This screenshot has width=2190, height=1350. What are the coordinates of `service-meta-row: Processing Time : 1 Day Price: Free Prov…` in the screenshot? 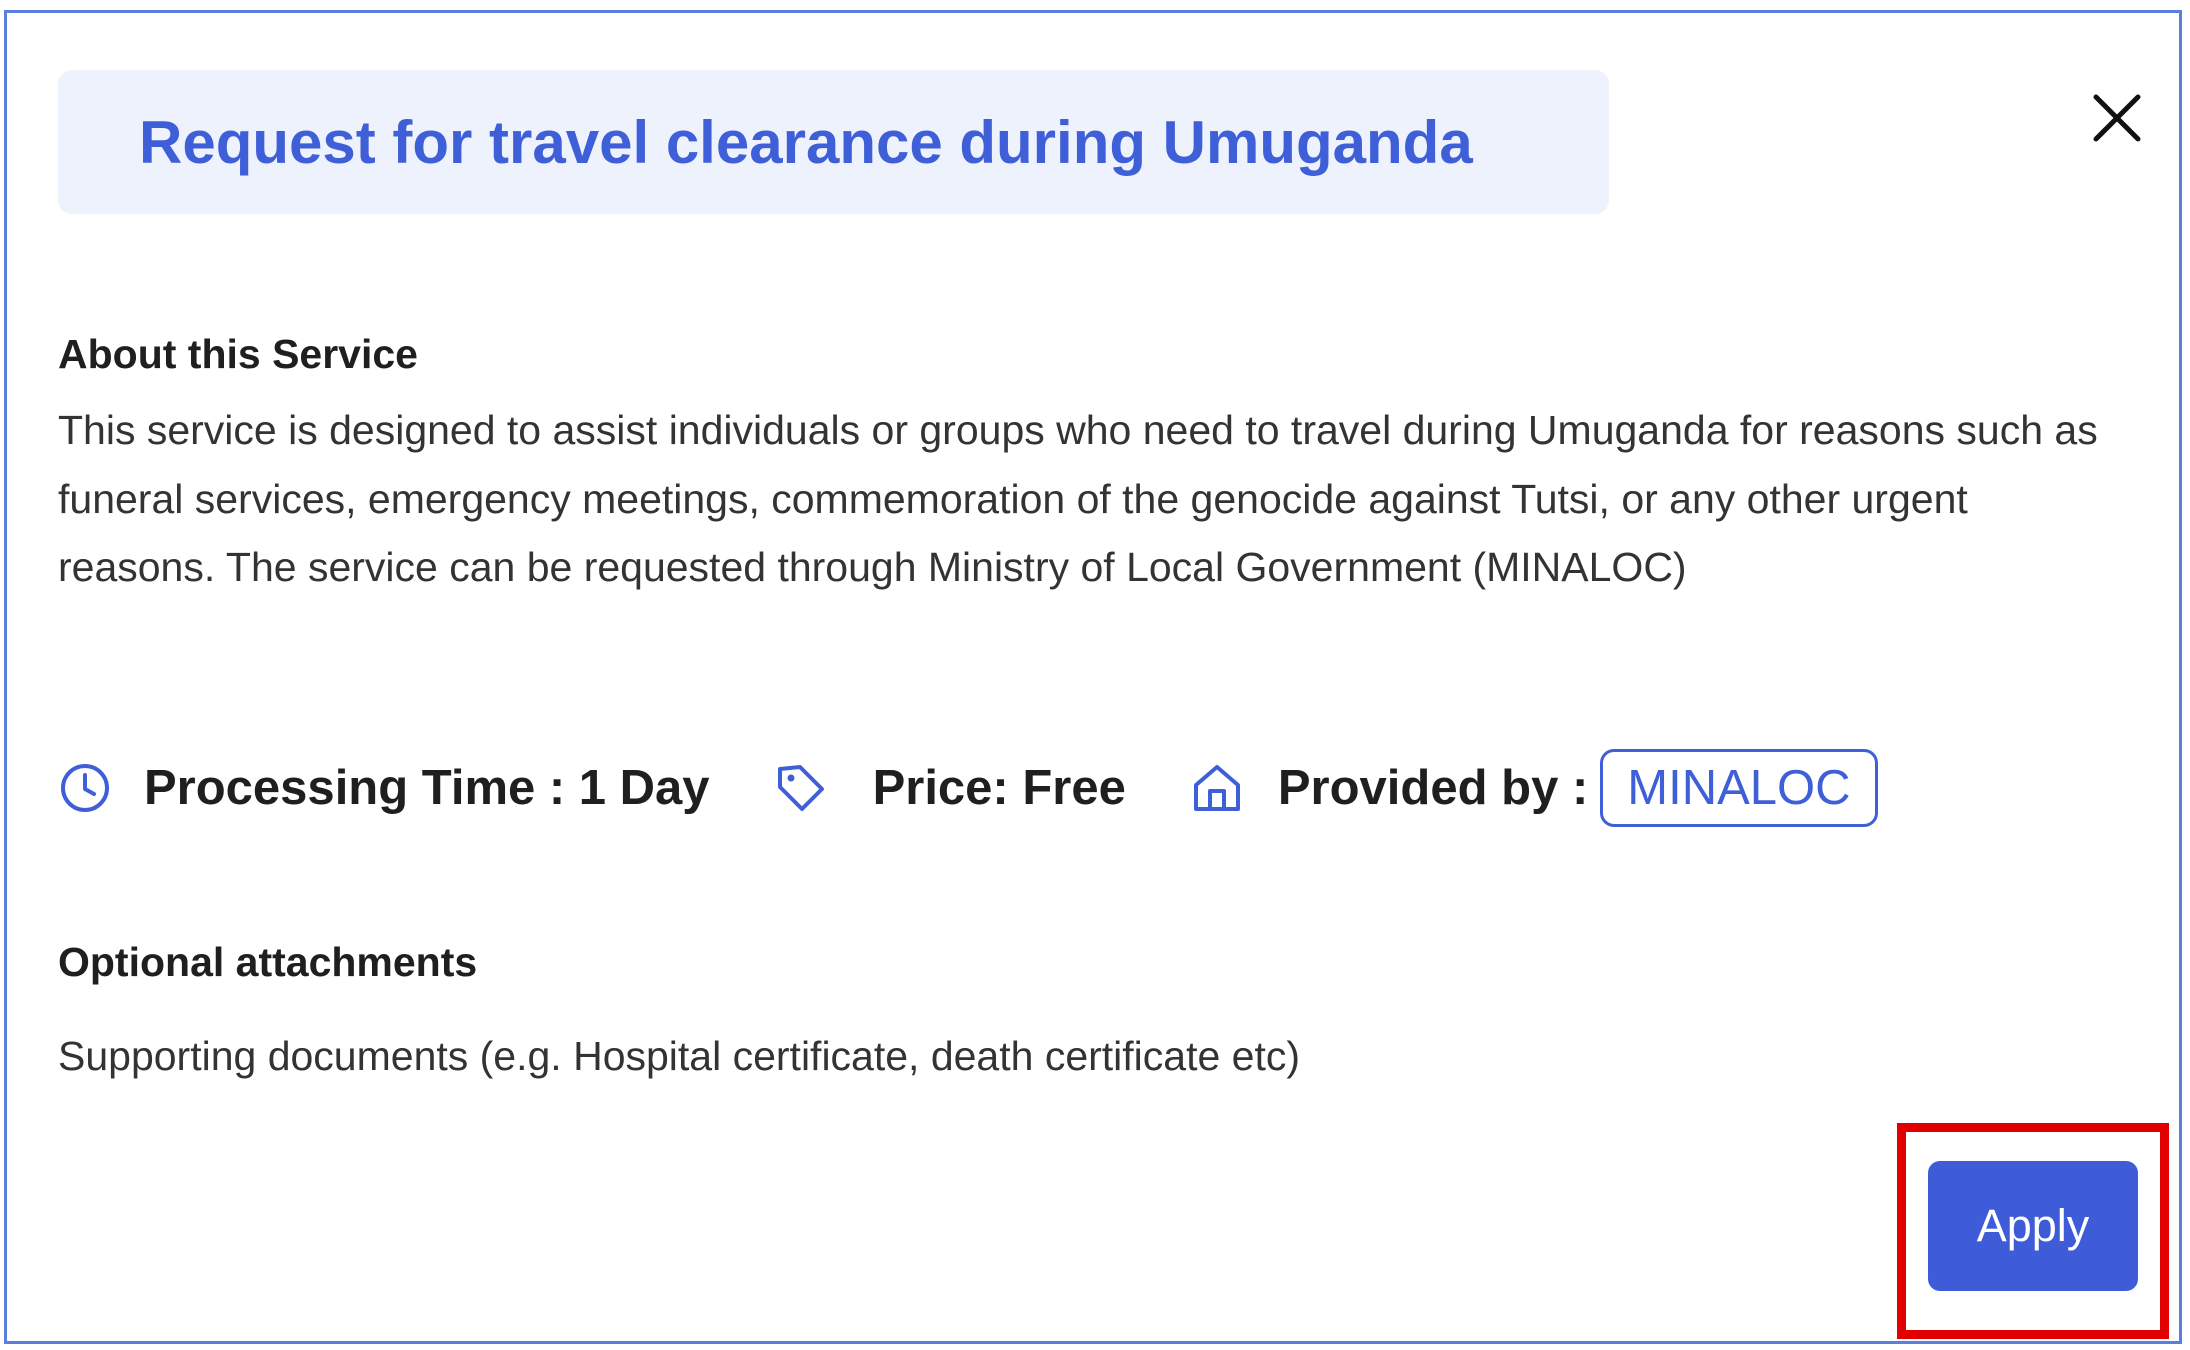 It's located at (968, 788).